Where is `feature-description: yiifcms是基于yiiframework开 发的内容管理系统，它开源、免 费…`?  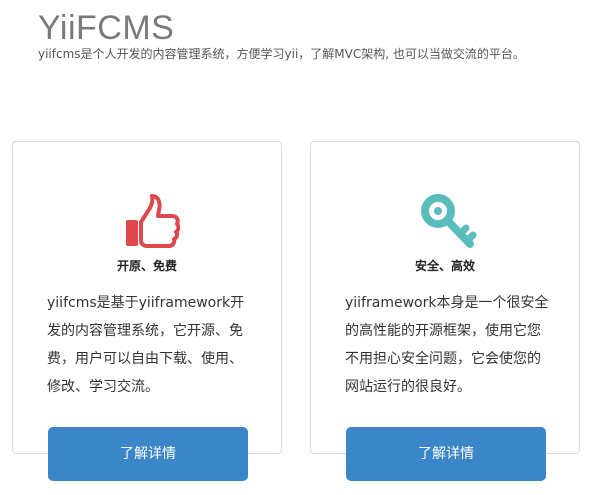
feature-description: yiifcms是基于yiiframework开 发的内容管理系统，它开源、免 费… is located at coordinates (150, 345).